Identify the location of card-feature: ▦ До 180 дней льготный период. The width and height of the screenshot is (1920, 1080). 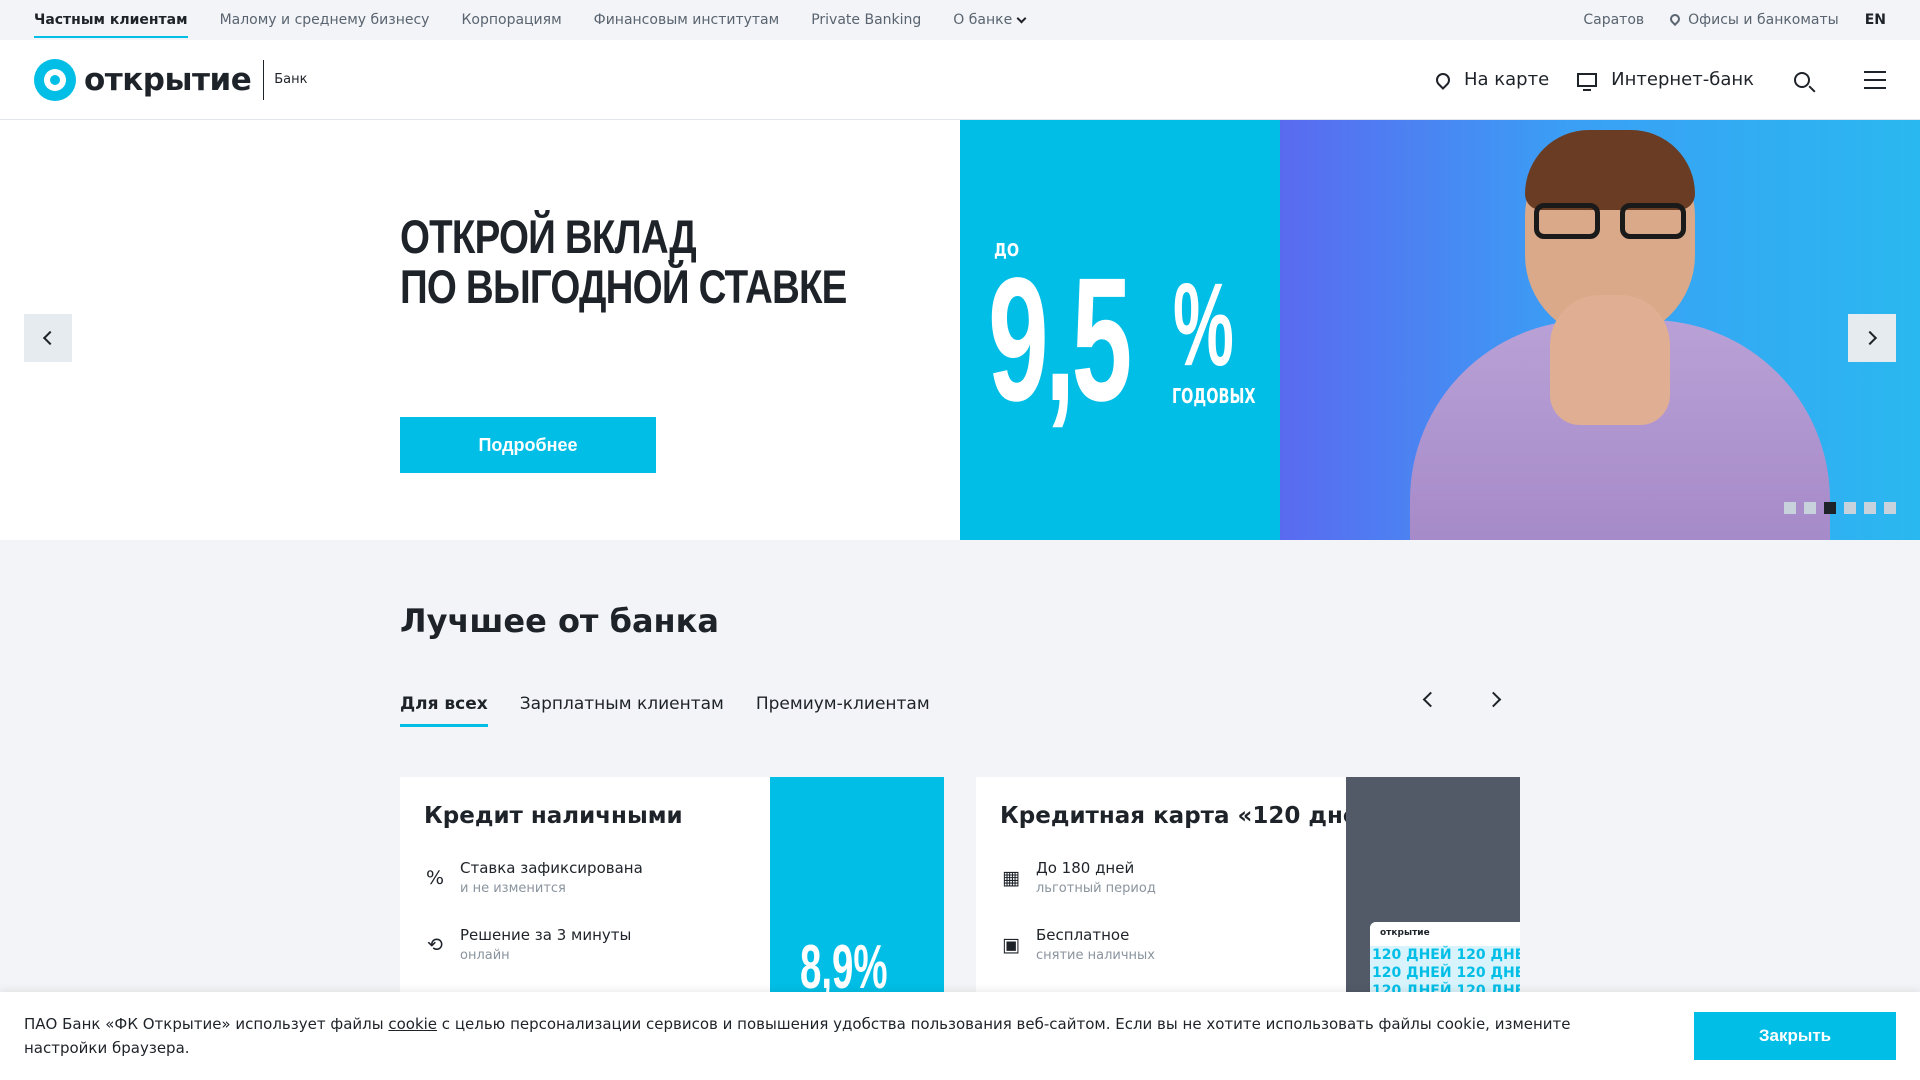
(1078, 877).